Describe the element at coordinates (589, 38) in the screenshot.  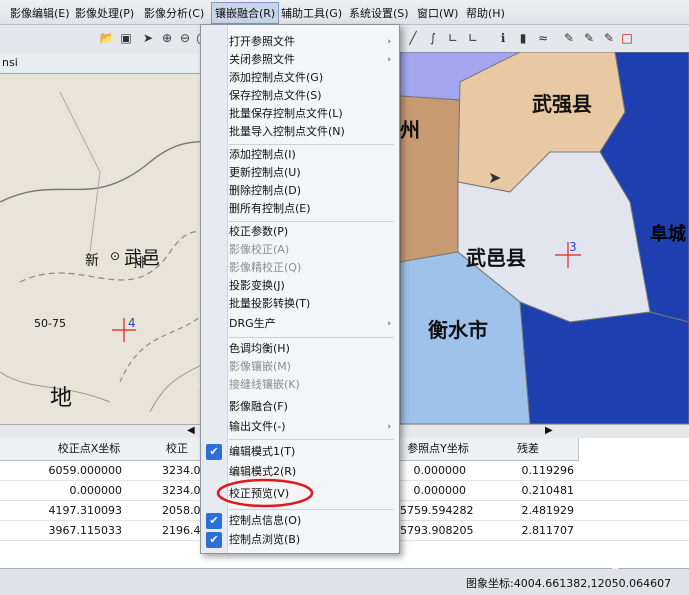
I see `pencil-icon: ✎` at that location.